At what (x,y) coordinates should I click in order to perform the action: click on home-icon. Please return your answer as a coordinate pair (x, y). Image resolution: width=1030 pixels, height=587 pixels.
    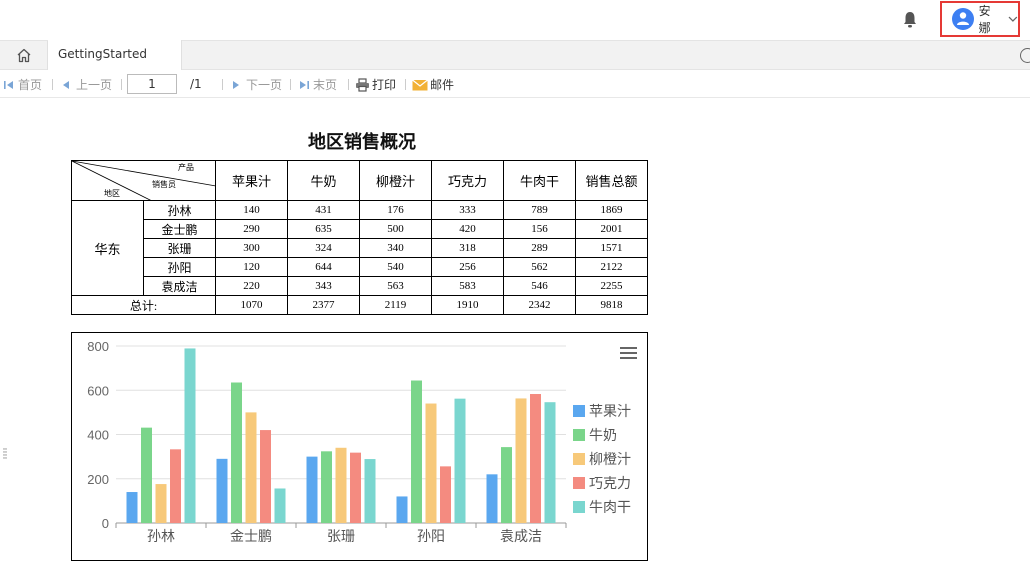
    Looking at the image, I should click on (23, 55).